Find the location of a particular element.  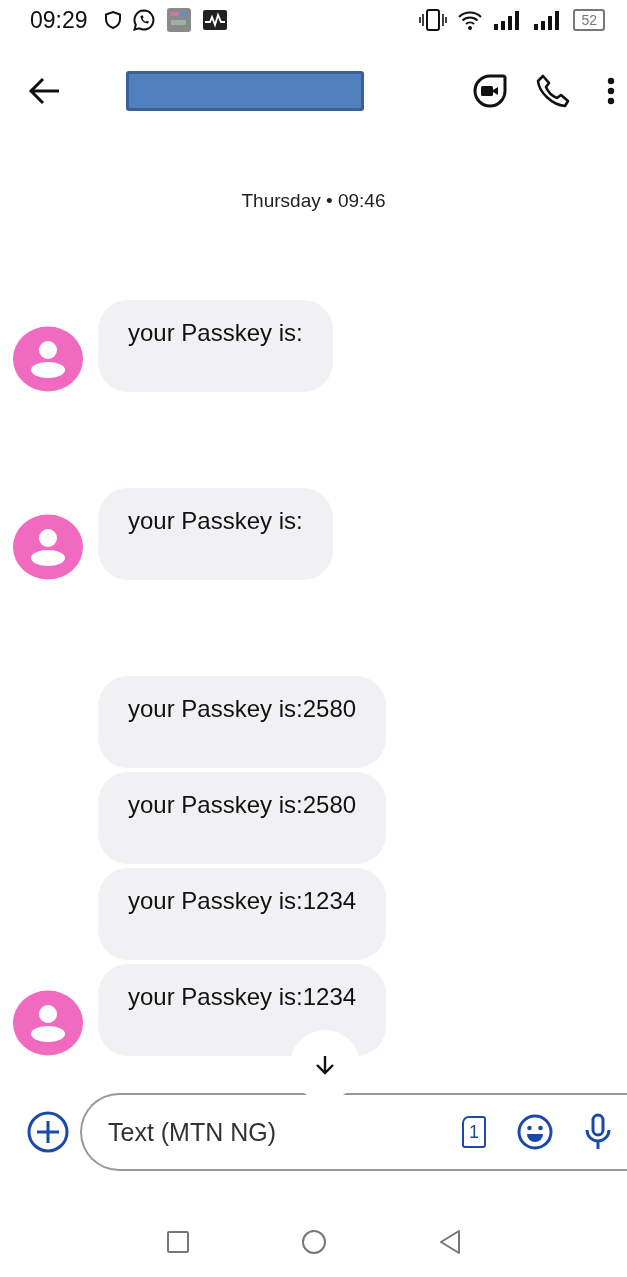

chat-bubble-icon is located at coordinates (143, 20).